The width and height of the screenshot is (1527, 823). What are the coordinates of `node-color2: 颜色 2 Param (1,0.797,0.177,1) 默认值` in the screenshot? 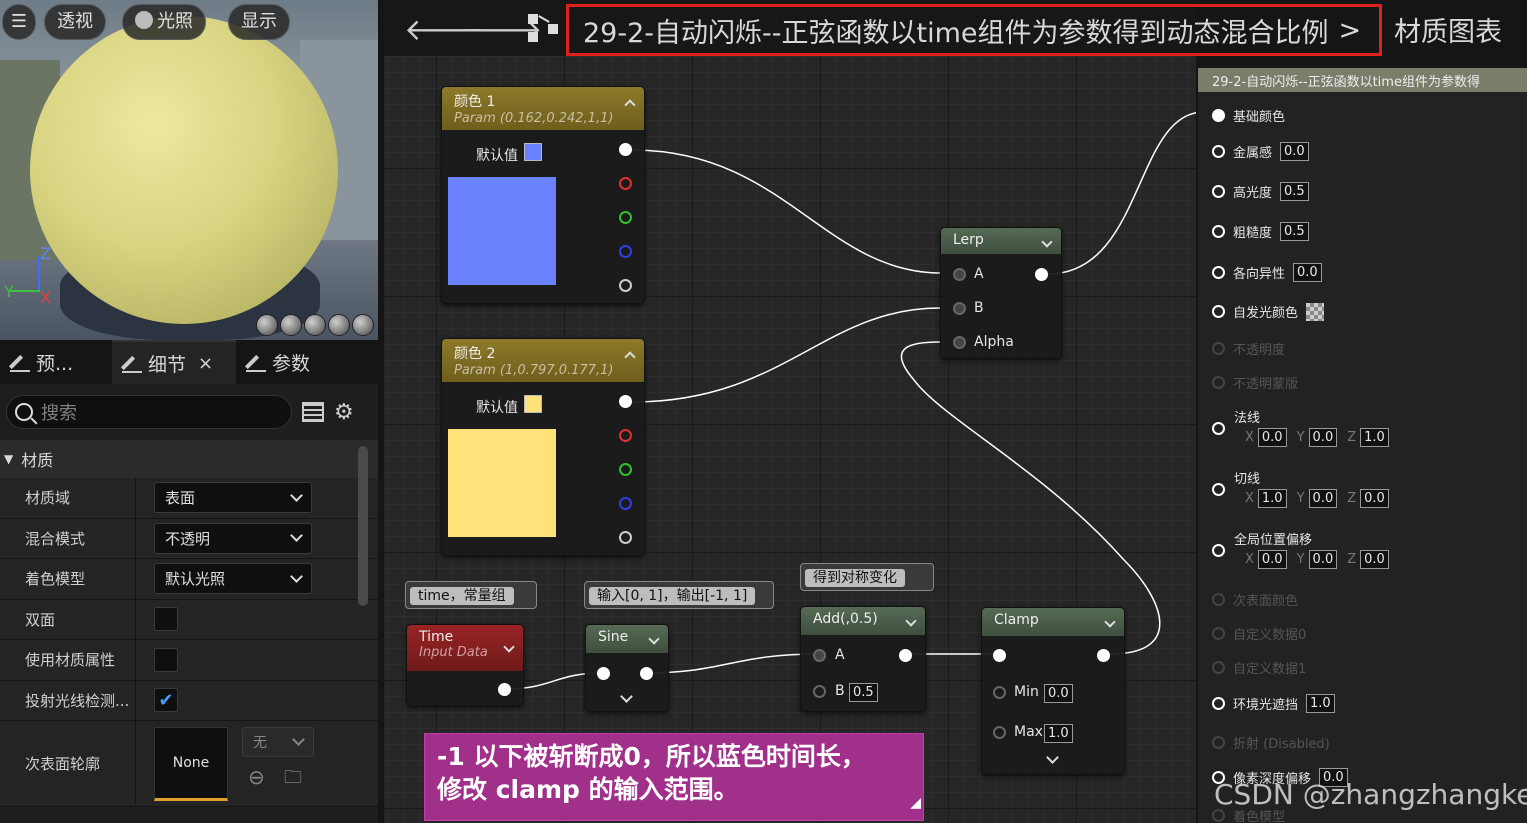 It's located at (543, 447).